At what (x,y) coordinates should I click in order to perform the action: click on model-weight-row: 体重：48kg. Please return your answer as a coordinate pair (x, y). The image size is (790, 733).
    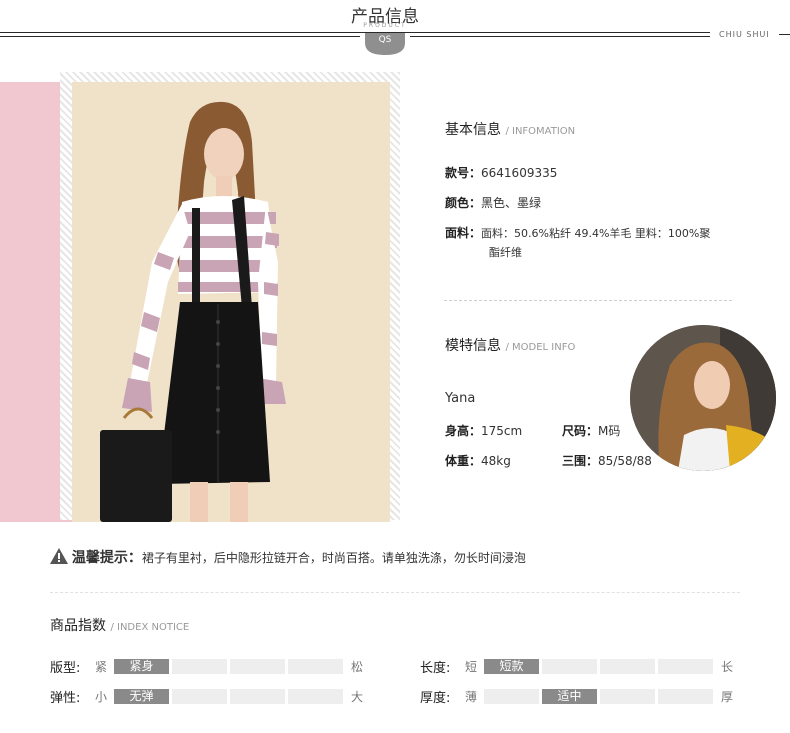
    Looking at the image, I should click on (478, 460).